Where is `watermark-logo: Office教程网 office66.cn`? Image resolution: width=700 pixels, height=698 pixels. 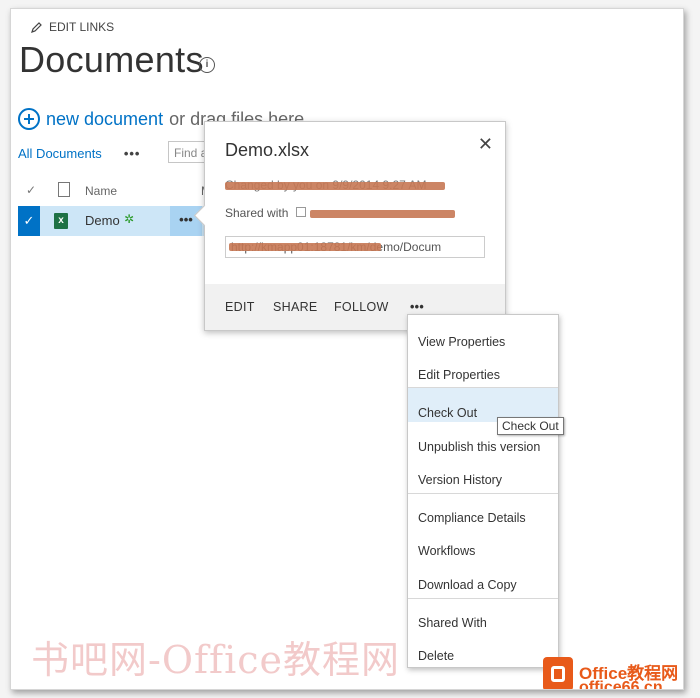 watermark-logo: Office教程网 office66.cn is located at coordinates (613, 669).